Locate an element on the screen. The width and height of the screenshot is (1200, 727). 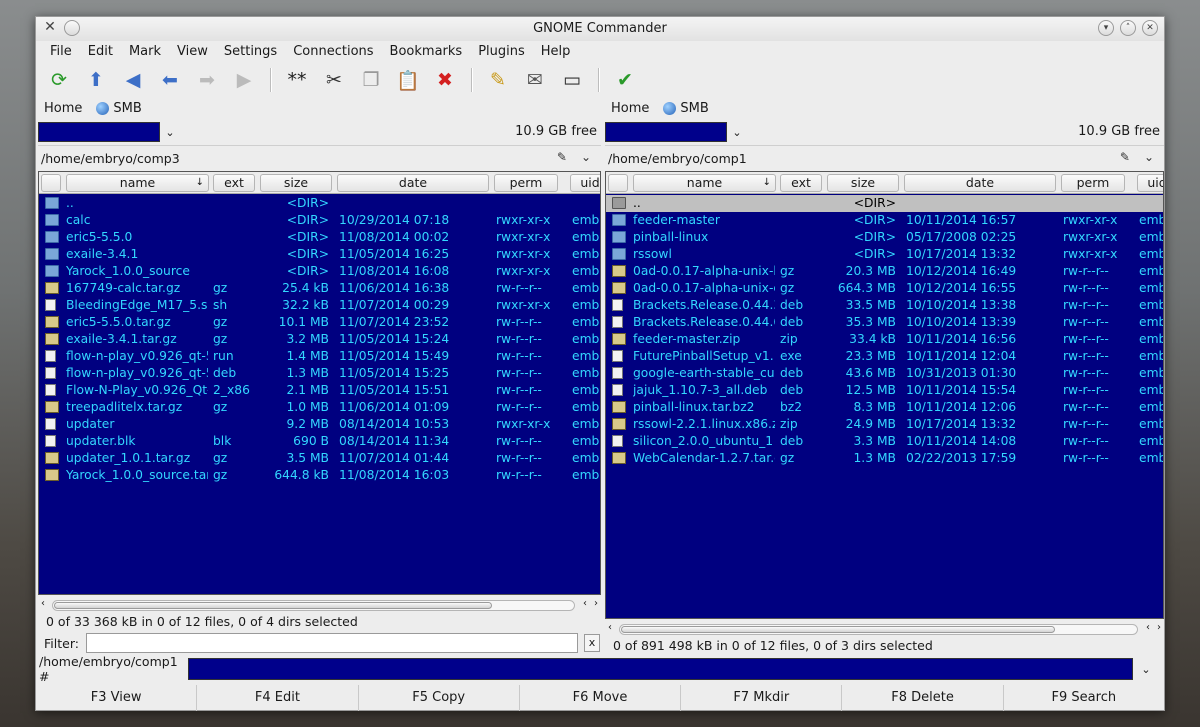
edit-icon: ✎ is located at coordinates (498, 80).